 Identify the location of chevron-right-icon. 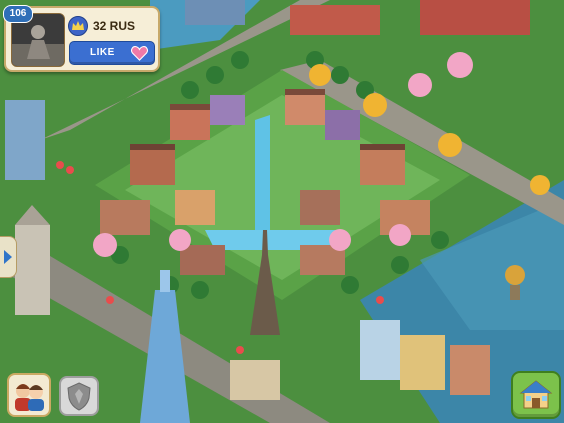
(8, 257).